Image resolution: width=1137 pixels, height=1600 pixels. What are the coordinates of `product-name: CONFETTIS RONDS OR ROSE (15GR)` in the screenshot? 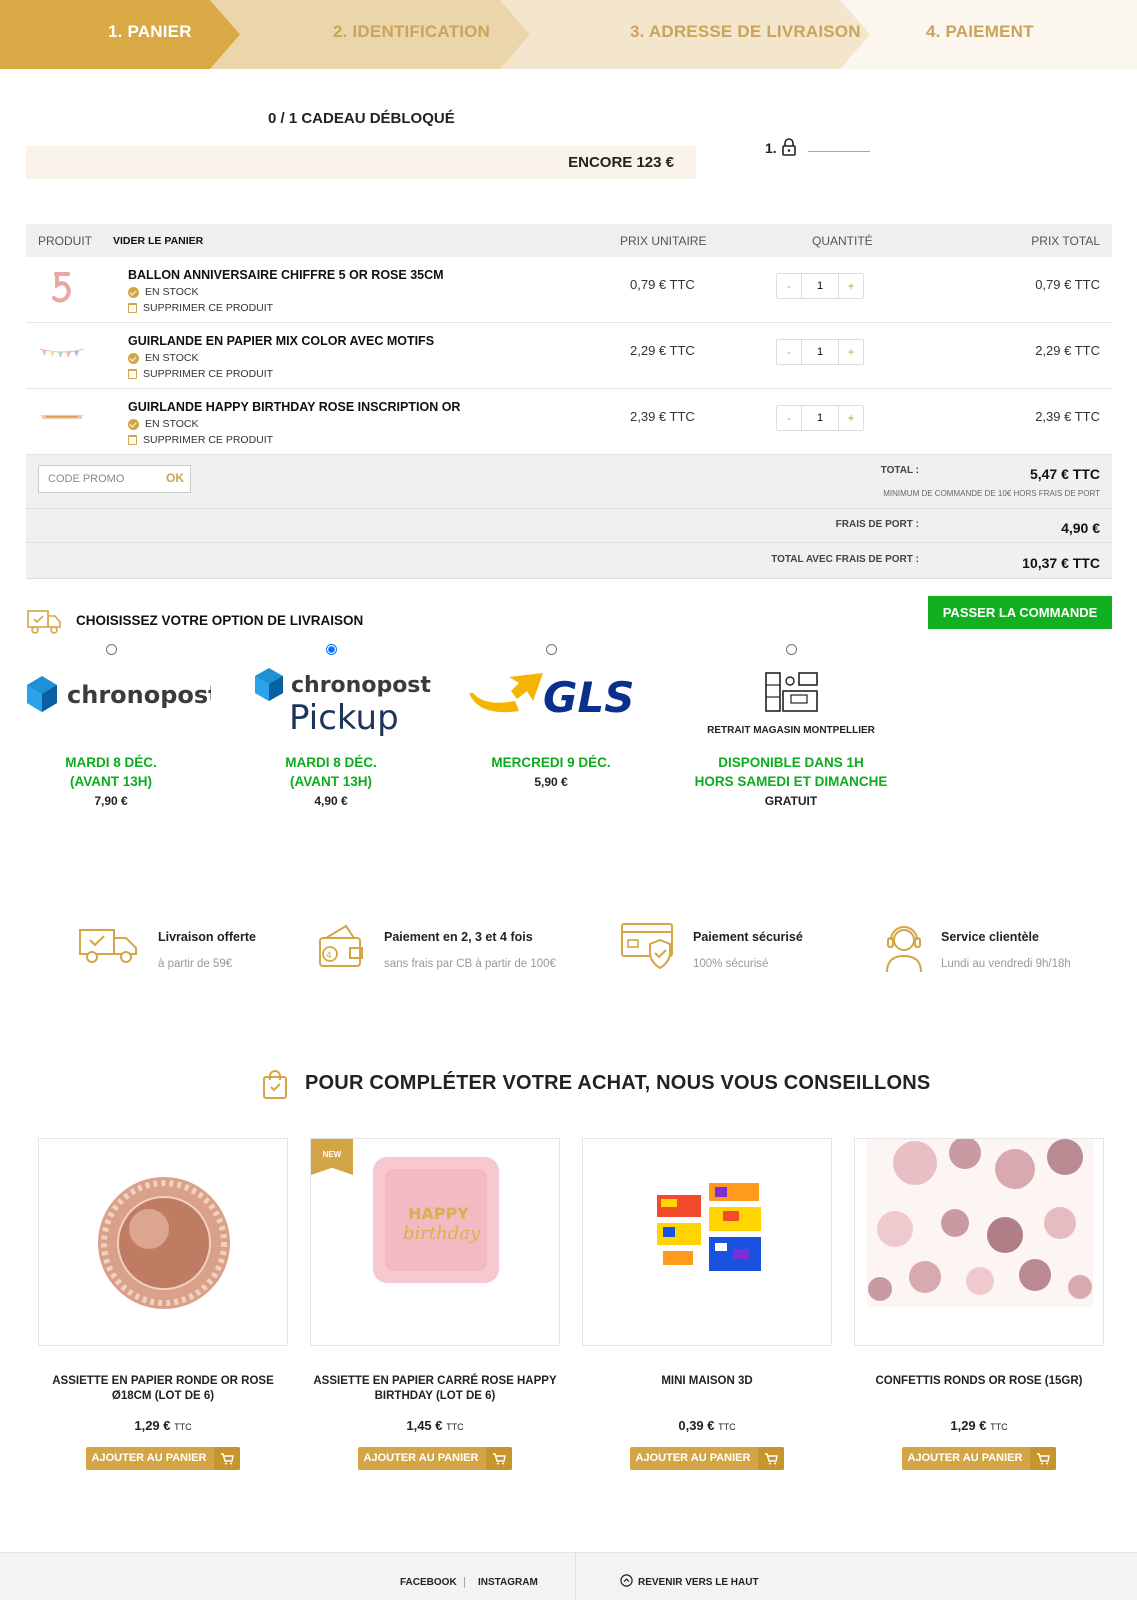 It's located at (979, 1391).